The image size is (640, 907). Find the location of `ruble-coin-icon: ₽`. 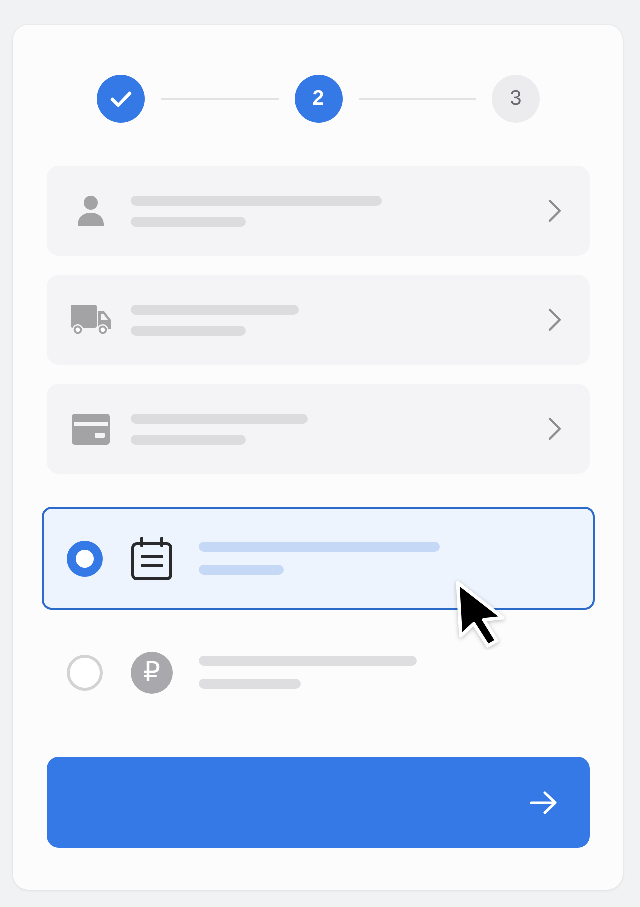

ruble-coin-icon: ₽ is located at coordinates (152, 673).